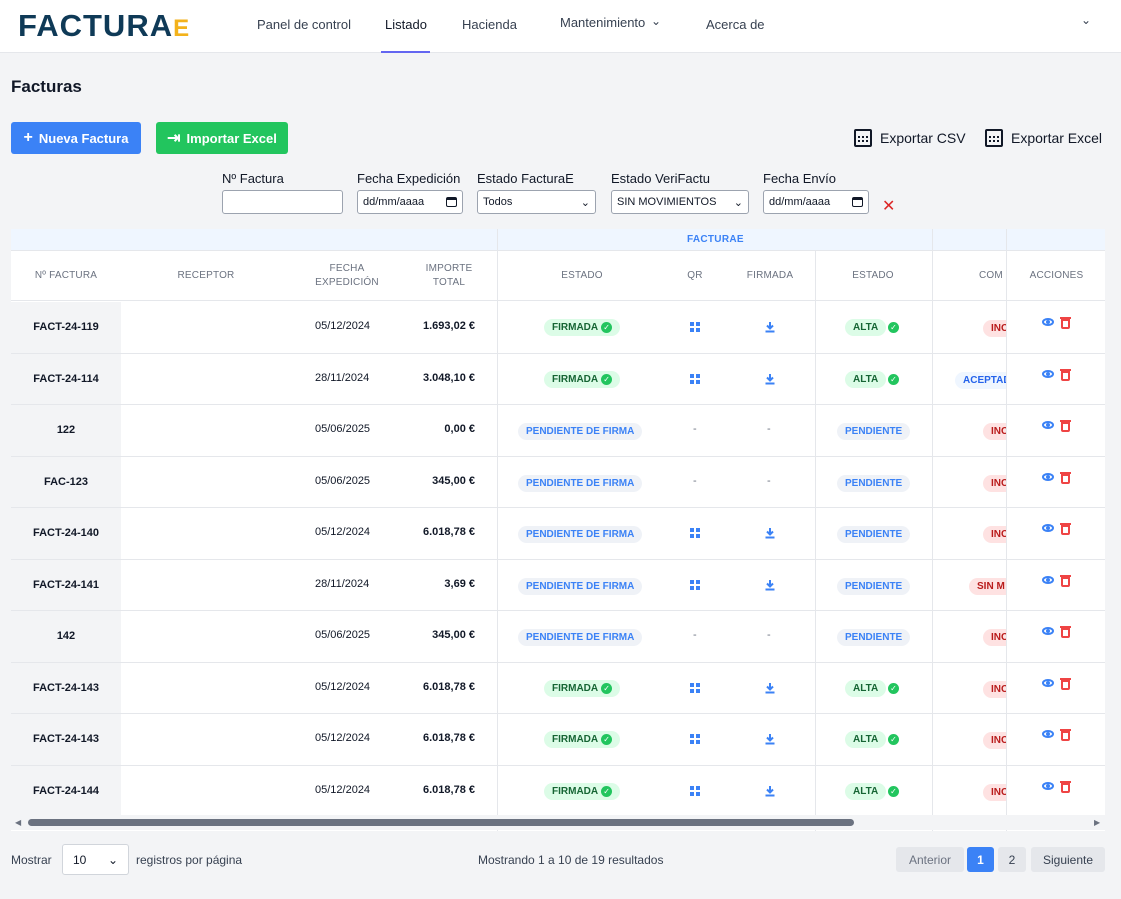 The height and width of the screenshot is (899, 1121). Describe the element at coordinates (18, 822) in the screenshot. I see `scroll-left-icon: ◀` at that location.